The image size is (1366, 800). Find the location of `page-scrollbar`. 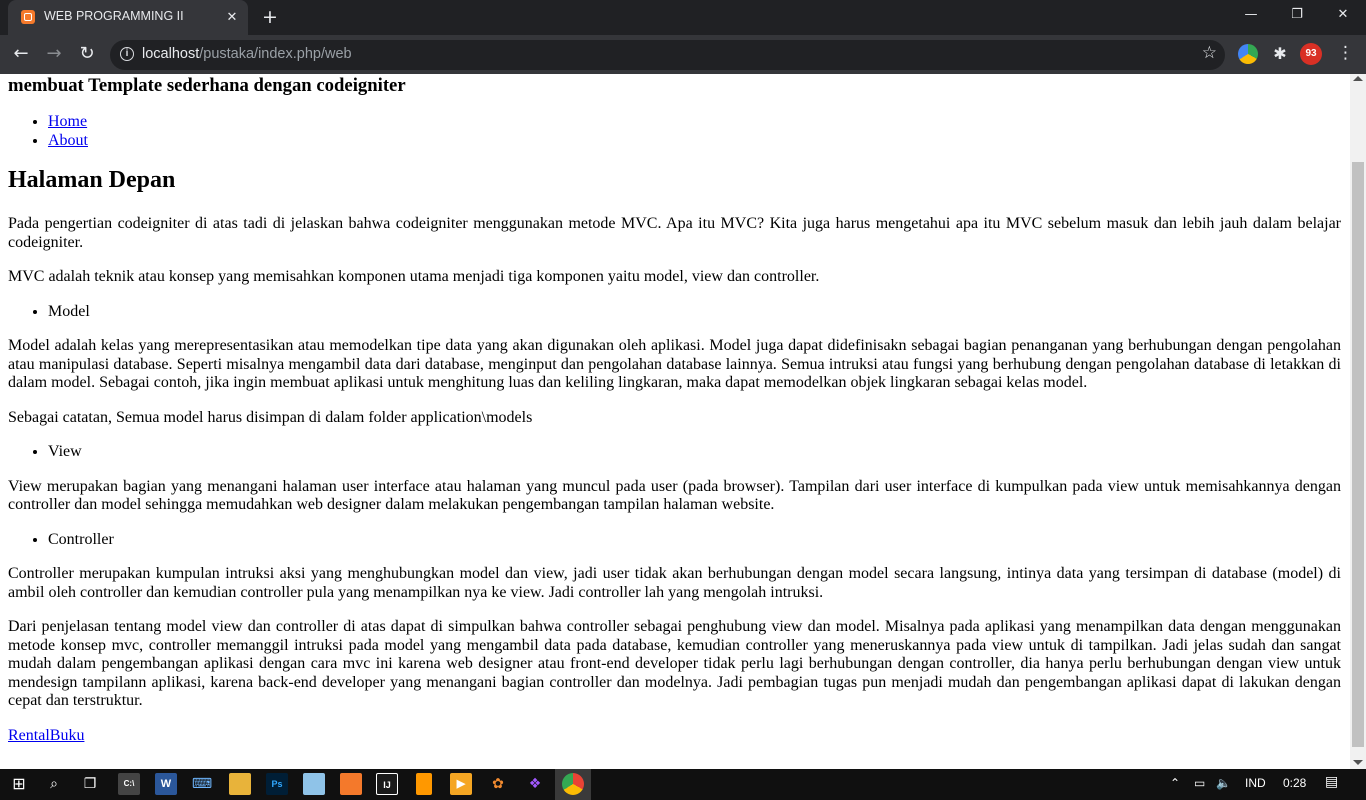

page-scrollbar is located at coordinates (1358, 421).